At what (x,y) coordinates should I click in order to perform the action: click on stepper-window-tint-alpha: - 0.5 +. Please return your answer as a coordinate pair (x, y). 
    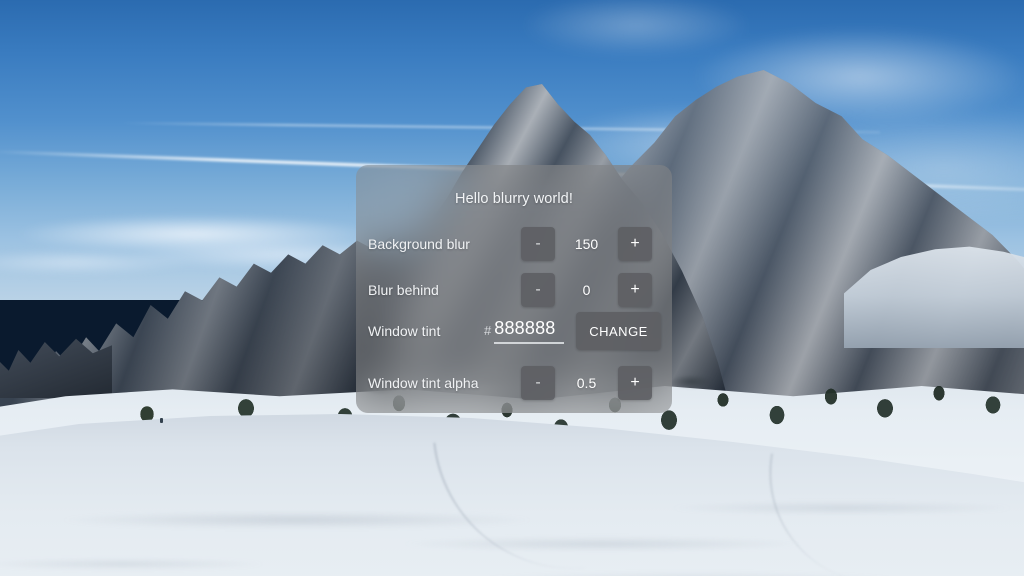
    Looking at the image, I should click on (586, 383).